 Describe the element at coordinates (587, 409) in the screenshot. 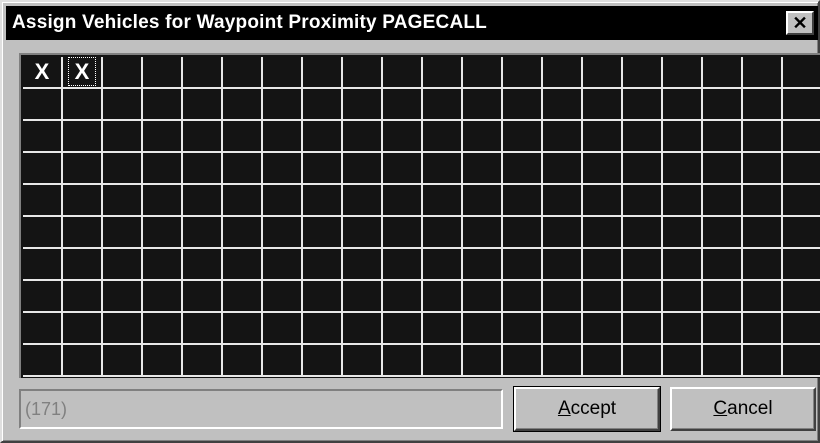

I see `accept-button: Accept` at that location.